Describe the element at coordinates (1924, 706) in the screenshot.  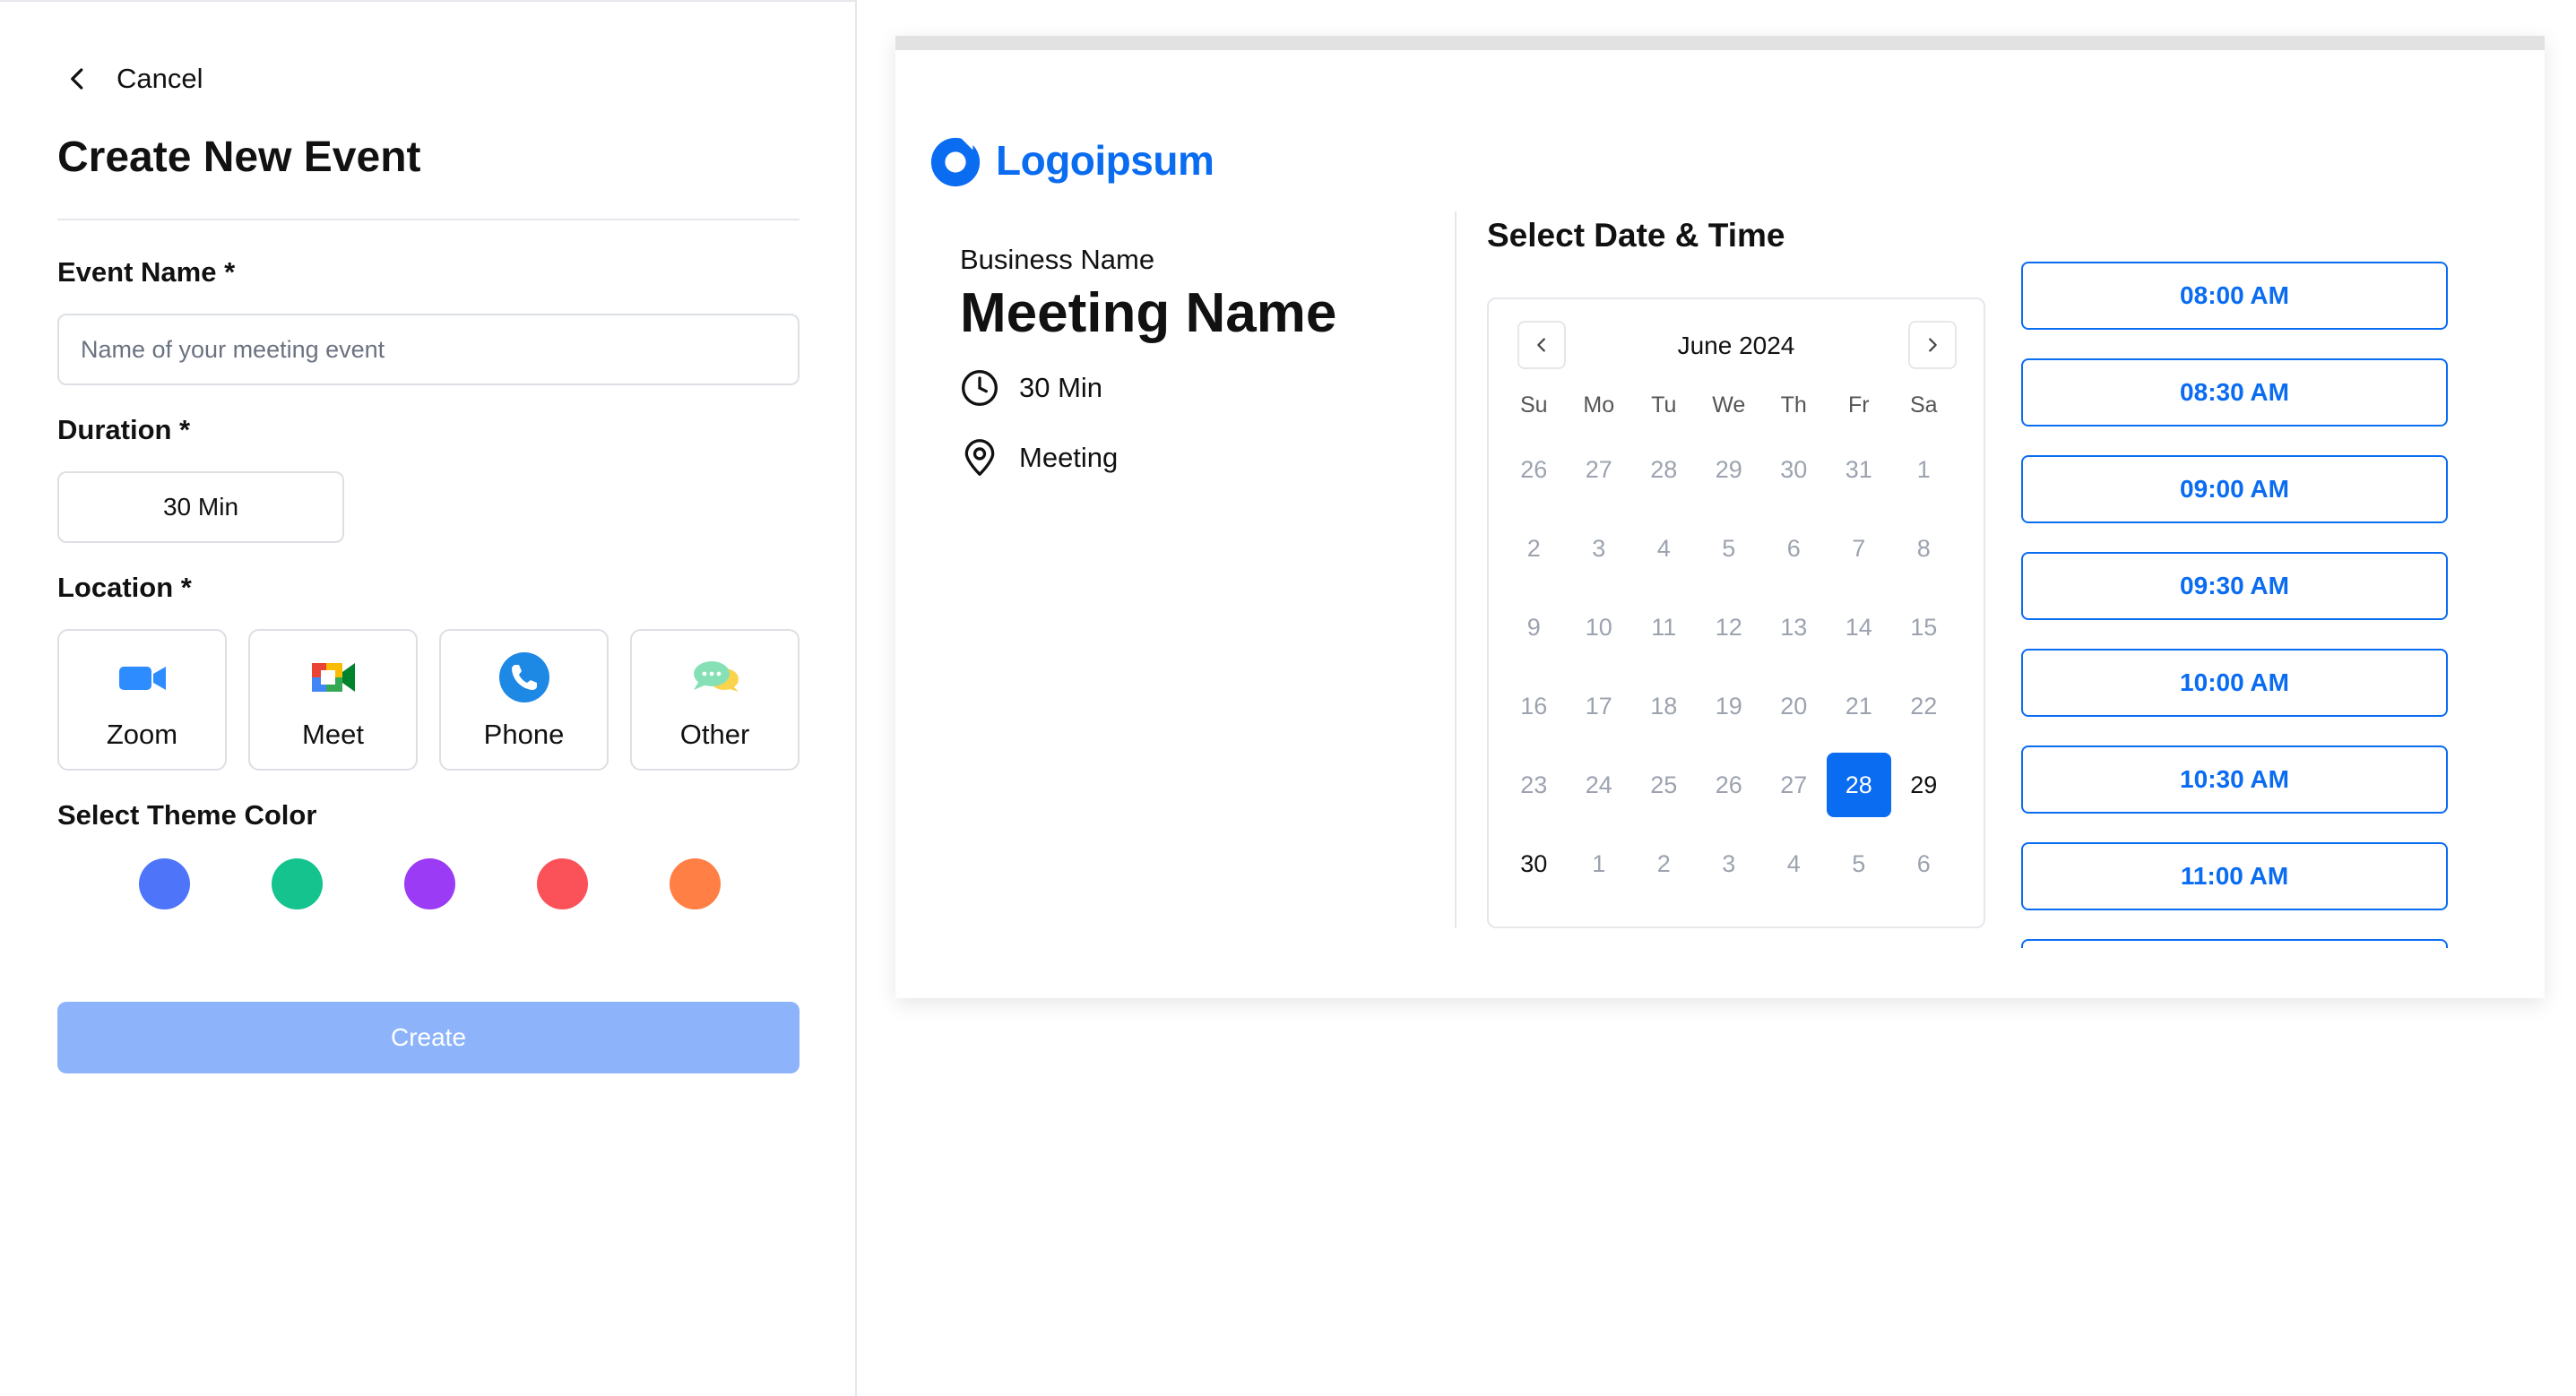
I see `calendar-day: 22` at that location.